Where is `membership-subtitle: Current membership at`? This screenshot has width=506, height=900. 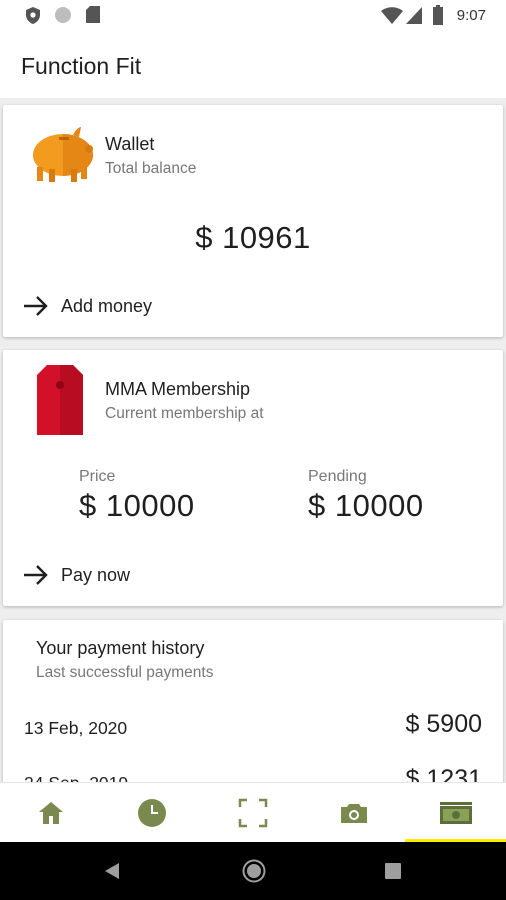 membership-subtitle: Current membership at is located at coordinates (184, 413).